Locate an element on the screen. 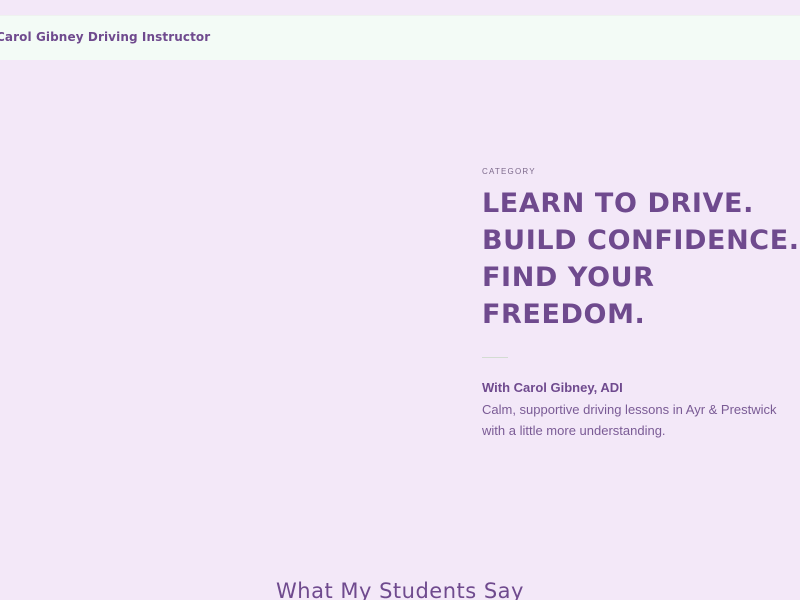 Image resolution: width=800 pixels, height=600 pixels. hero-headline-line: BUILD CONFIDENCE. is located at coordinates (641, 240).